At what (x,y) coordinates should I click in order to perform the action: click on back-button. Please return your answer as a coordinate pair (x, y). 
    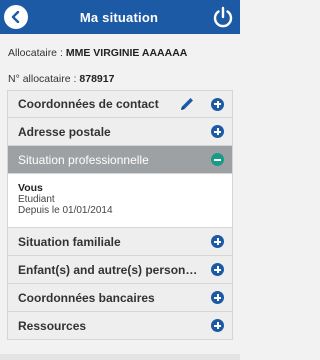
    Looking at the image, I should click on (16, 17).